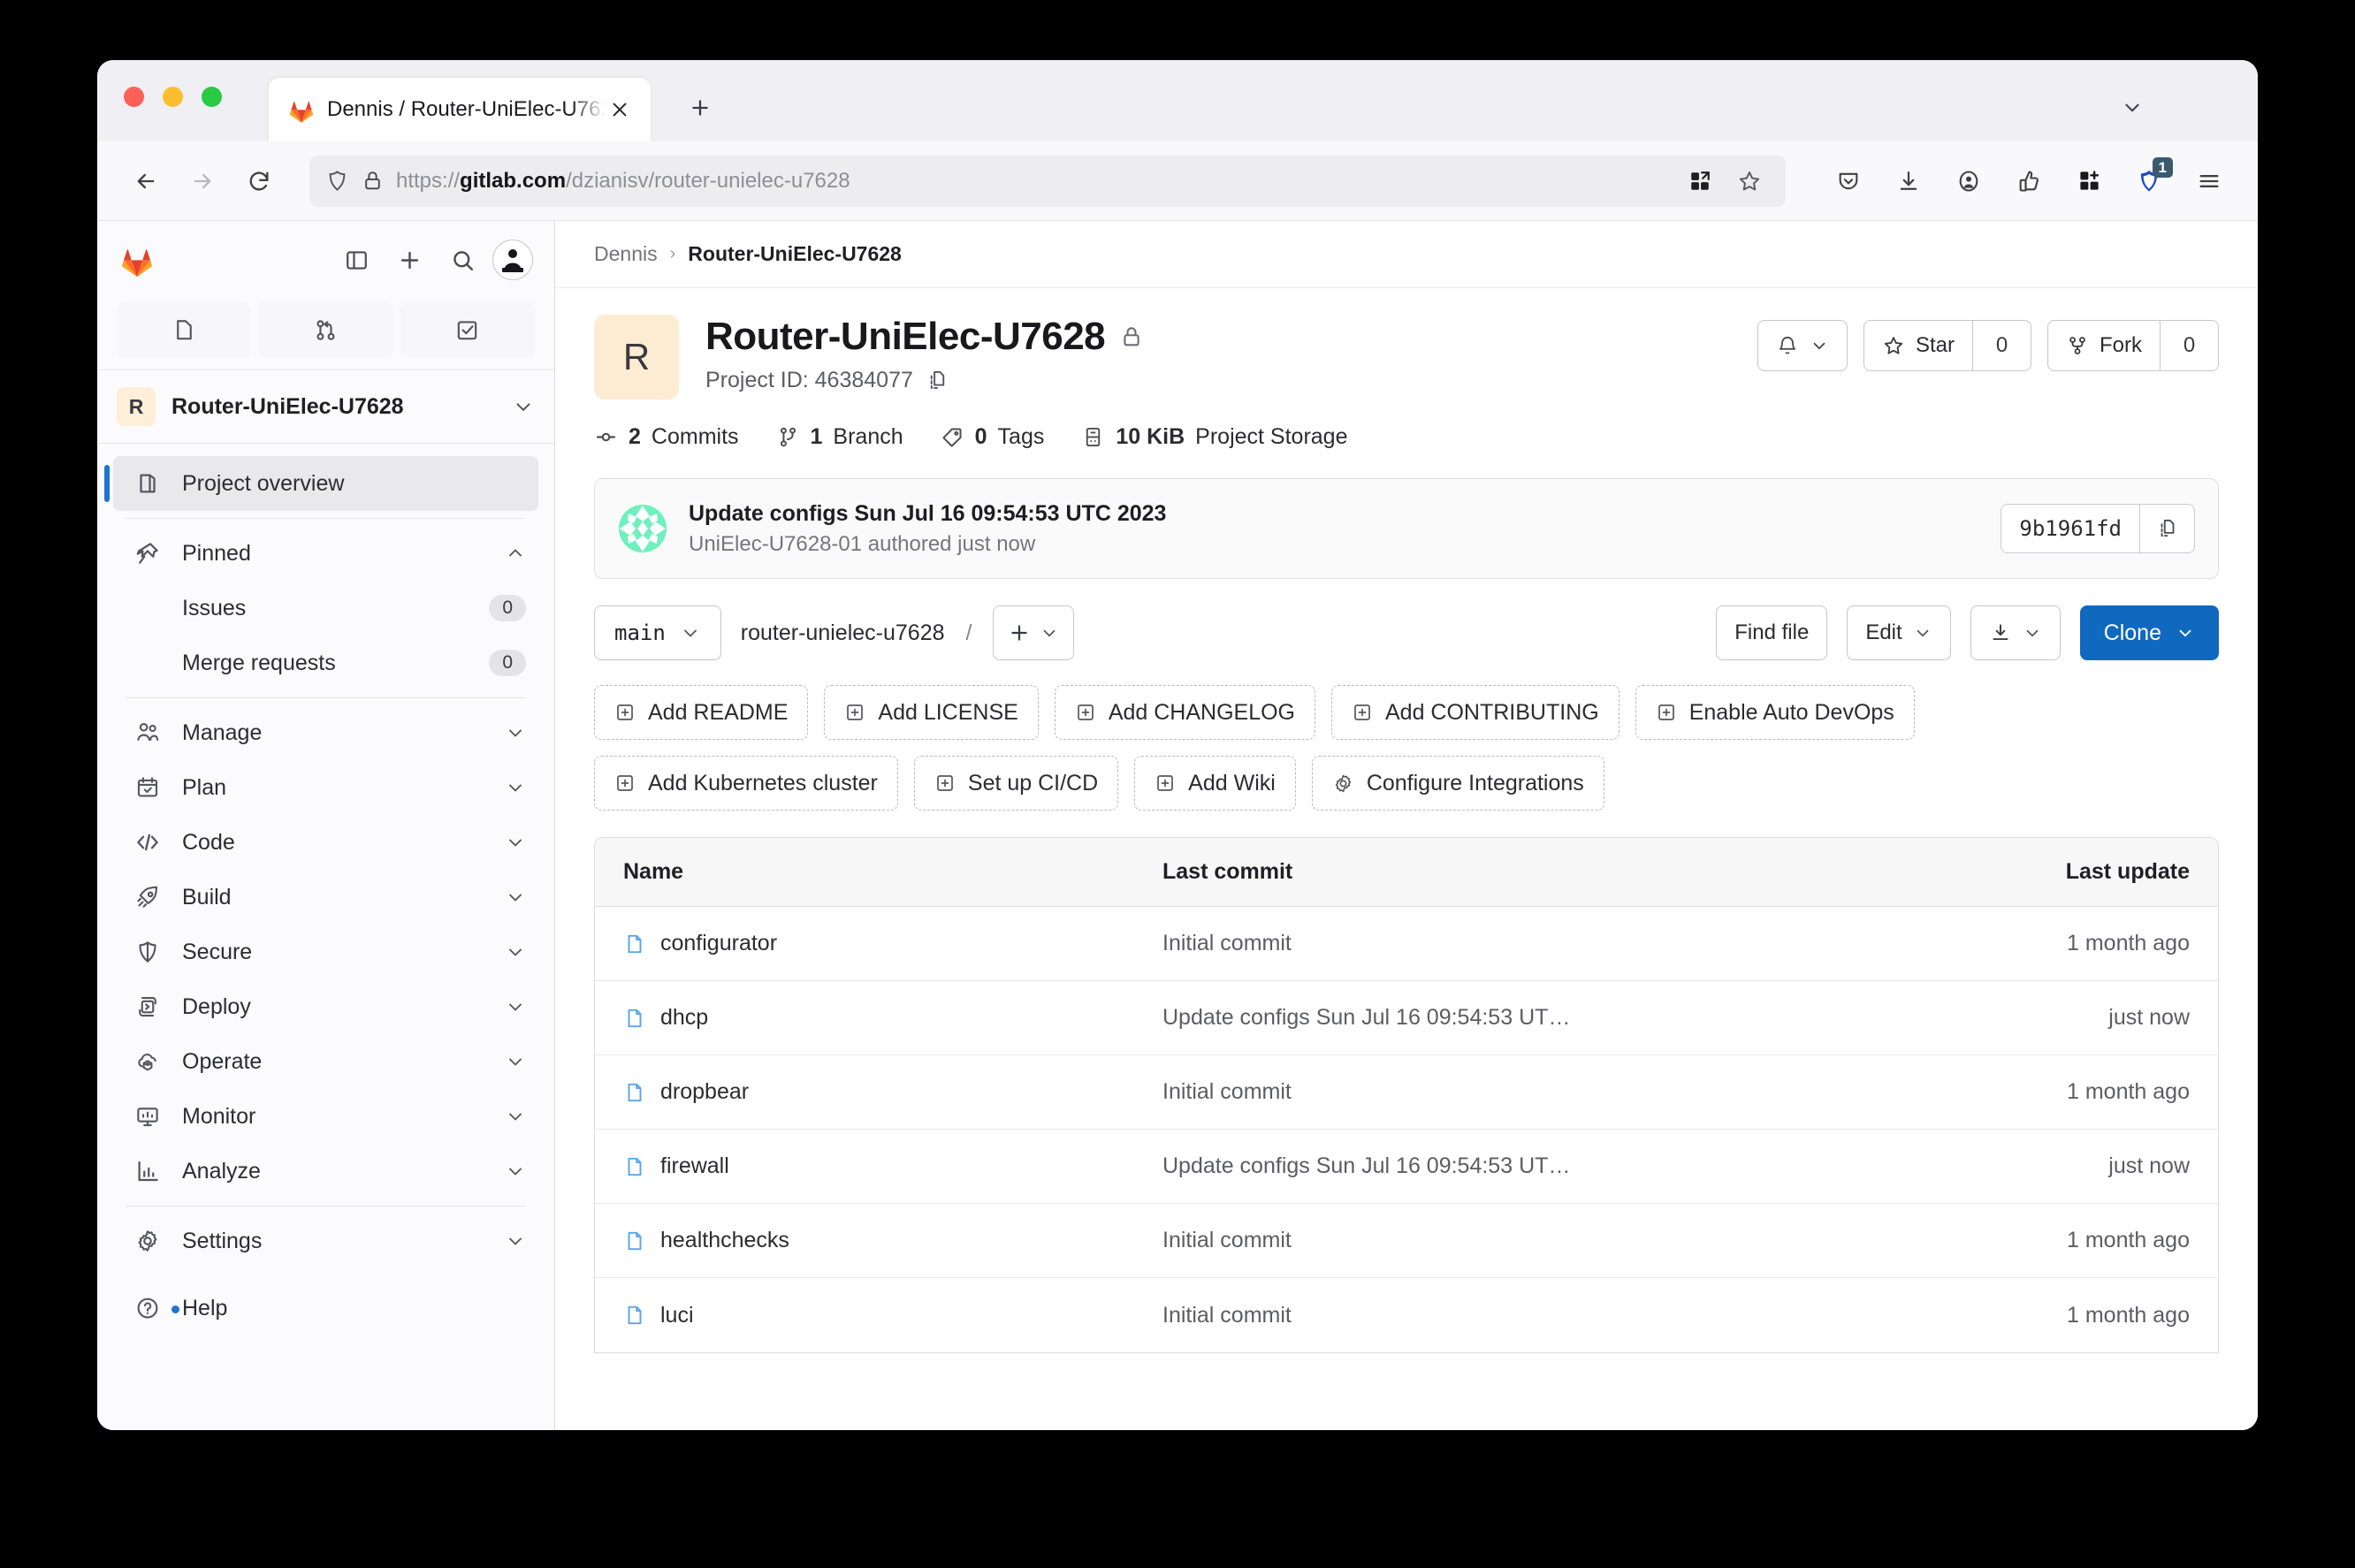 The height and width of the screenshot is (1568, 2355). Describe the element at coordinates (620, 110) in the screenshot. I see `close-icon` at that location.